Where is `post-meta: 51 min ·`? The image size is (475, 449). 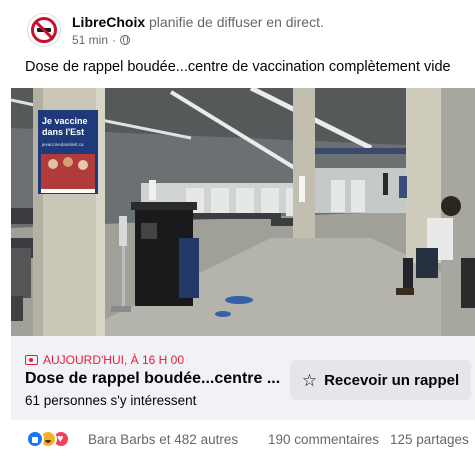
post-meta: 51 min · is located at coordinates (101, 40).